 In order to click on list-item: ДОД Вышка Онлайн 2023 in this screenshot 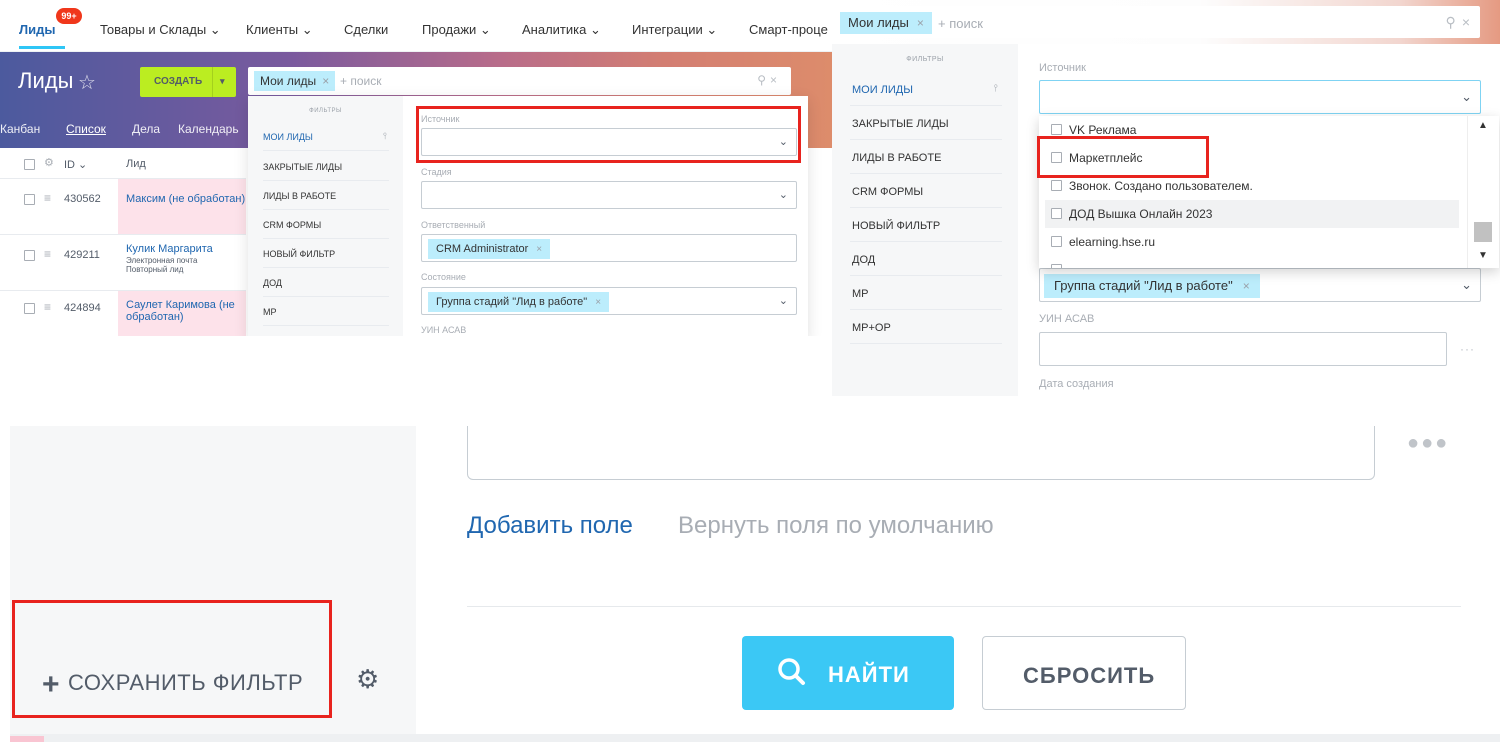, I will do `click(1252, 214)`.